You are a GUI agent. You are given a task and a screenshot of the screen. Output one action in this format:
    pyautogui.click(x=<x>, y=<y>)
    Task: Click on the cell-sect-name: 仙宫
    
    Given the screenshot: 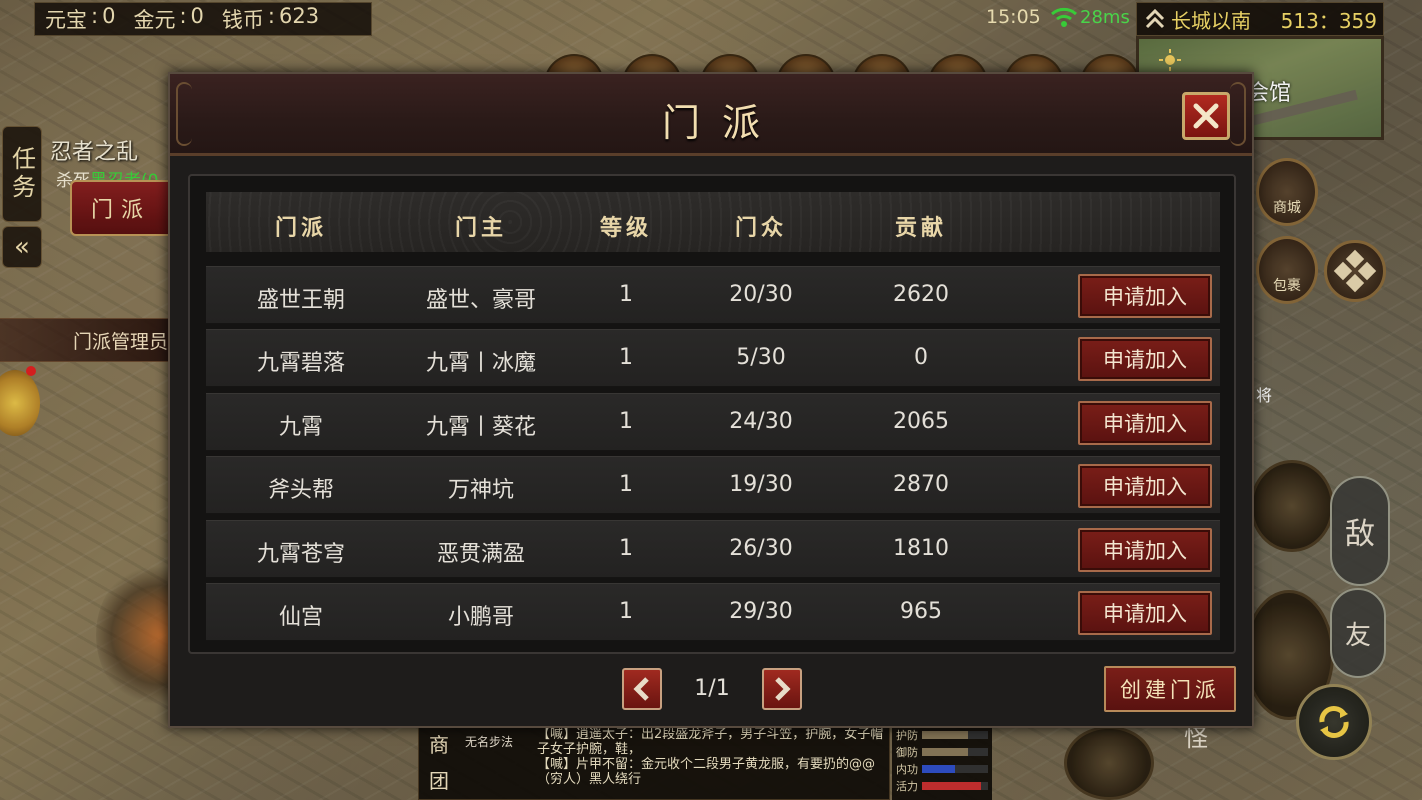 What is the action you would take?
    pyautogui.click(x=300, y=617)
    